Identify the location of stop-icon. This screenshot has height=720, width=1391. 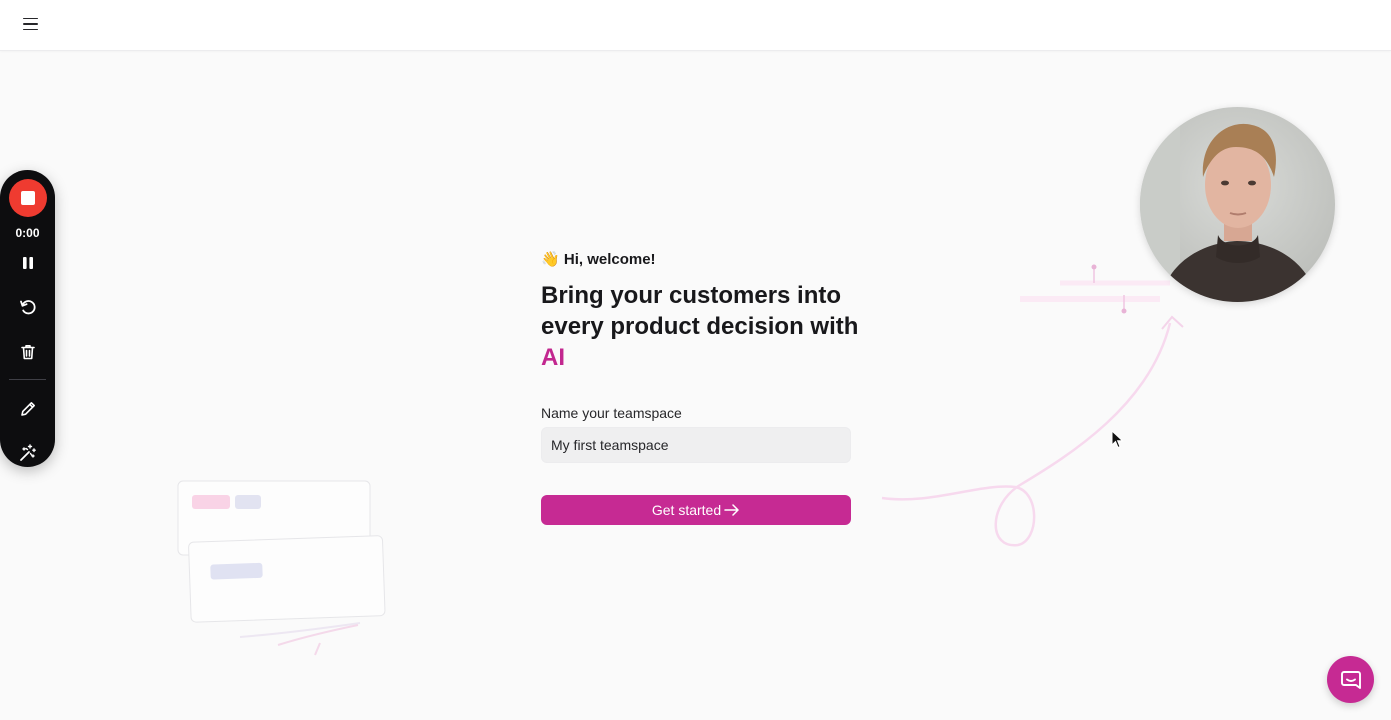
(28, 198).